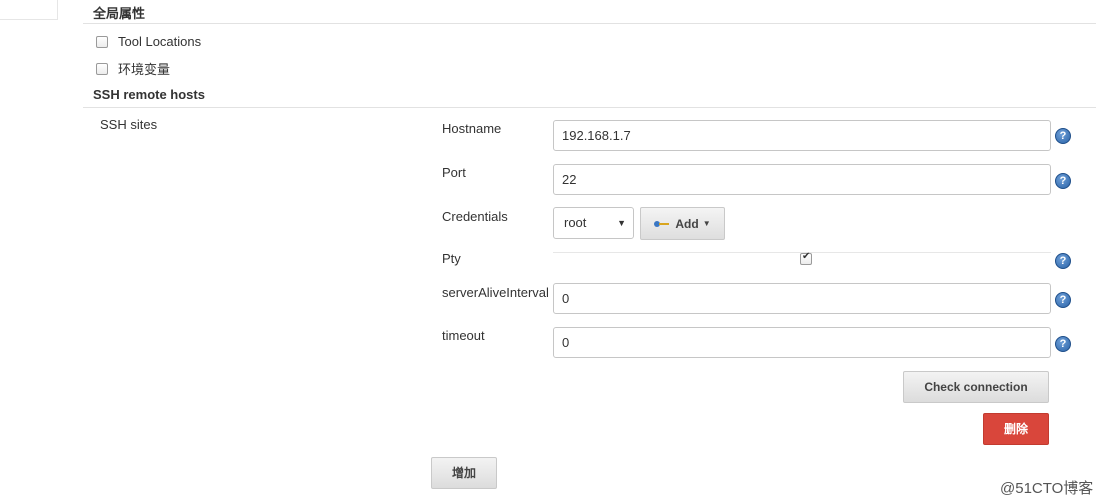 The height and width of the screenshot is (504, 1108). Describe the element at coordinates (1047, 488) in the screenshot. I see `watermark: @51CTO博客` at that location.